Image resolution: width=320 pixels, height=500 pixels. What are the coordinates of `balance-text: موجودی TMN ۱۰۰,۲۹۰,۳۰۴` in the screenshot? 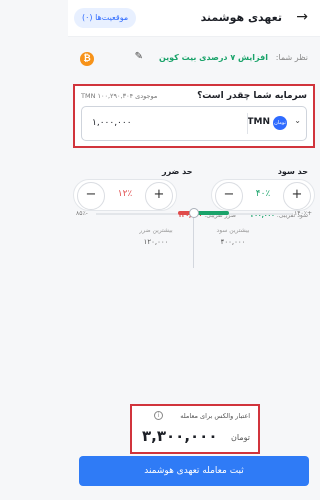 It's located at (119, 96).